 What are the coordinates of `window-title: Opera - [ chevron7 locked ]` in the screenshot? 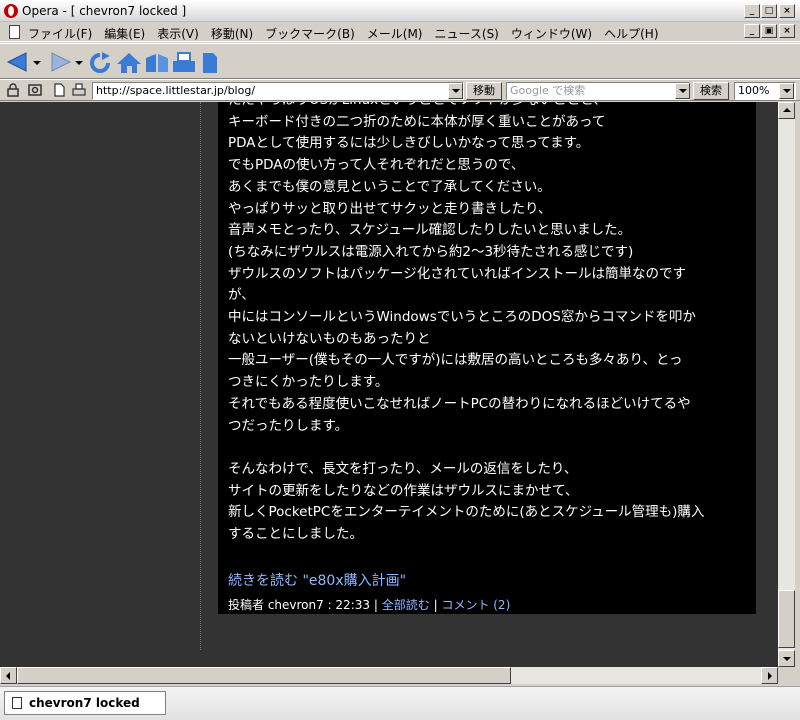 It's located at (104, 11).